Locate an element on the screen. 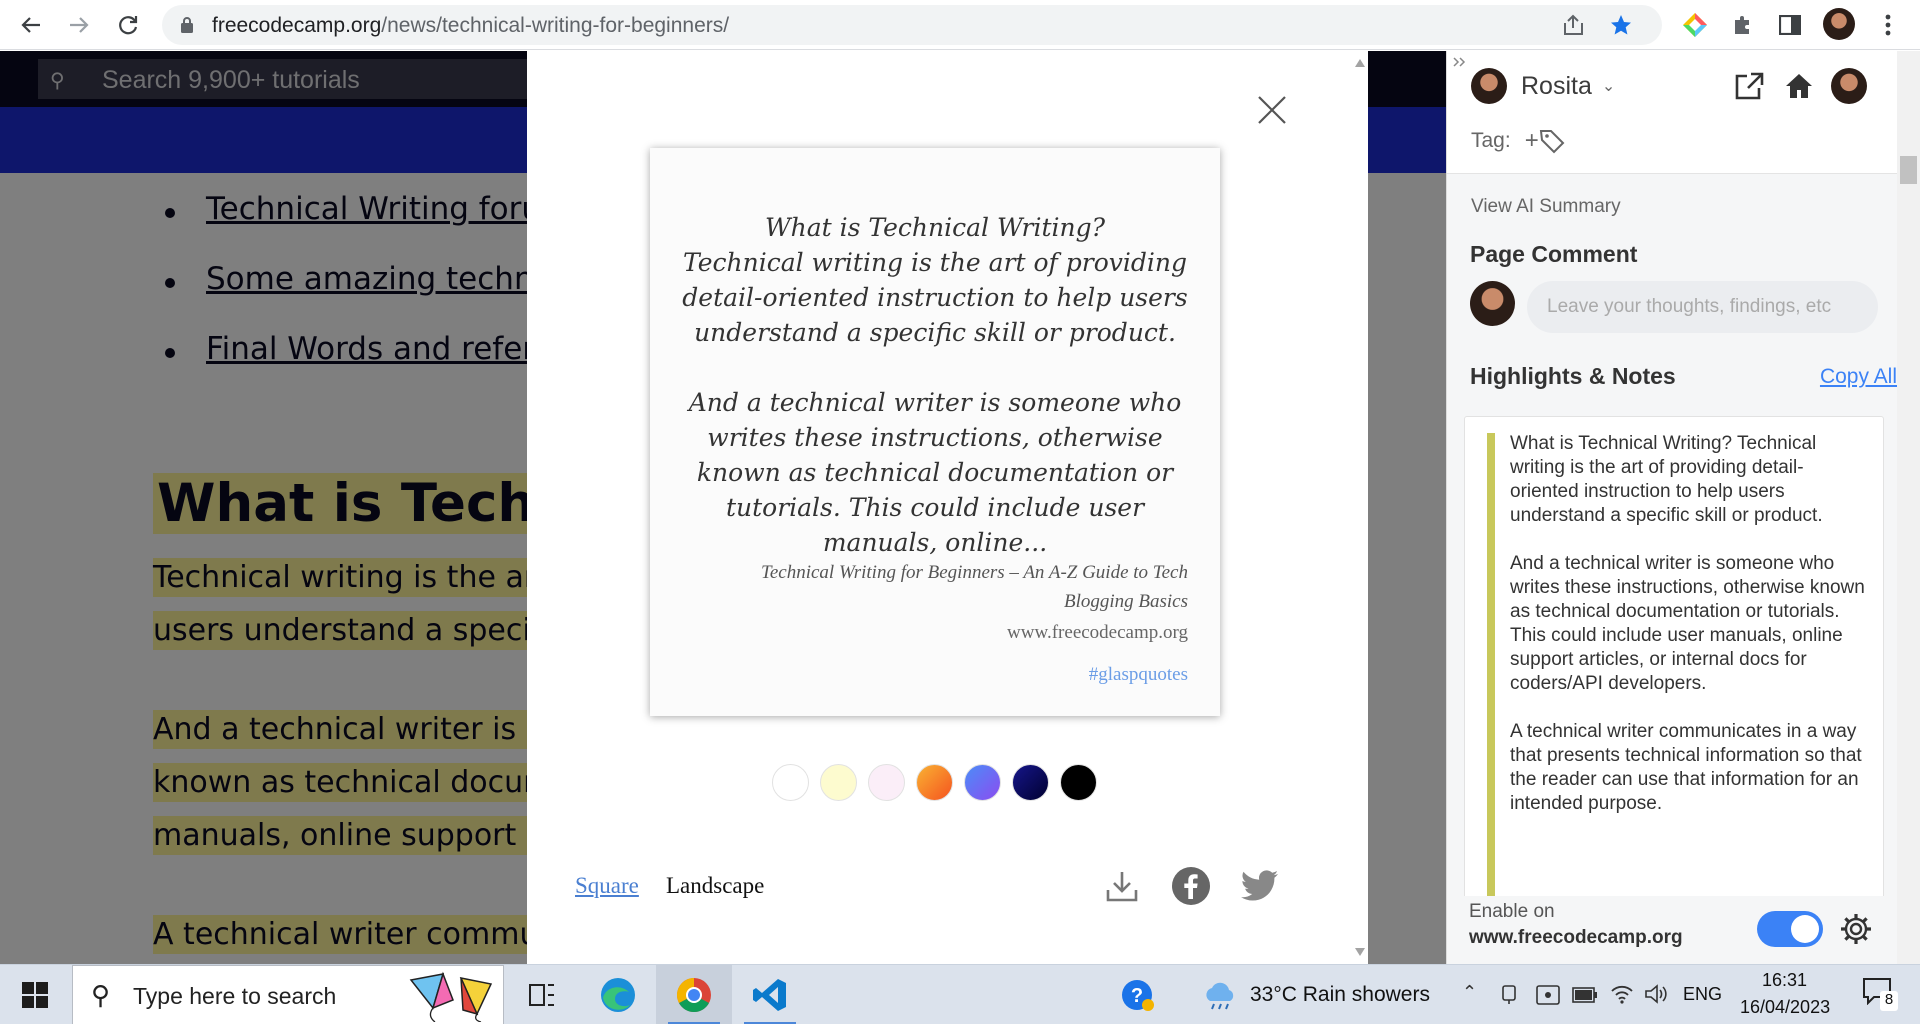 This screenshot has width=1920, height=1024. notification-badge: 8 is located at coordinates (1889, 1001).